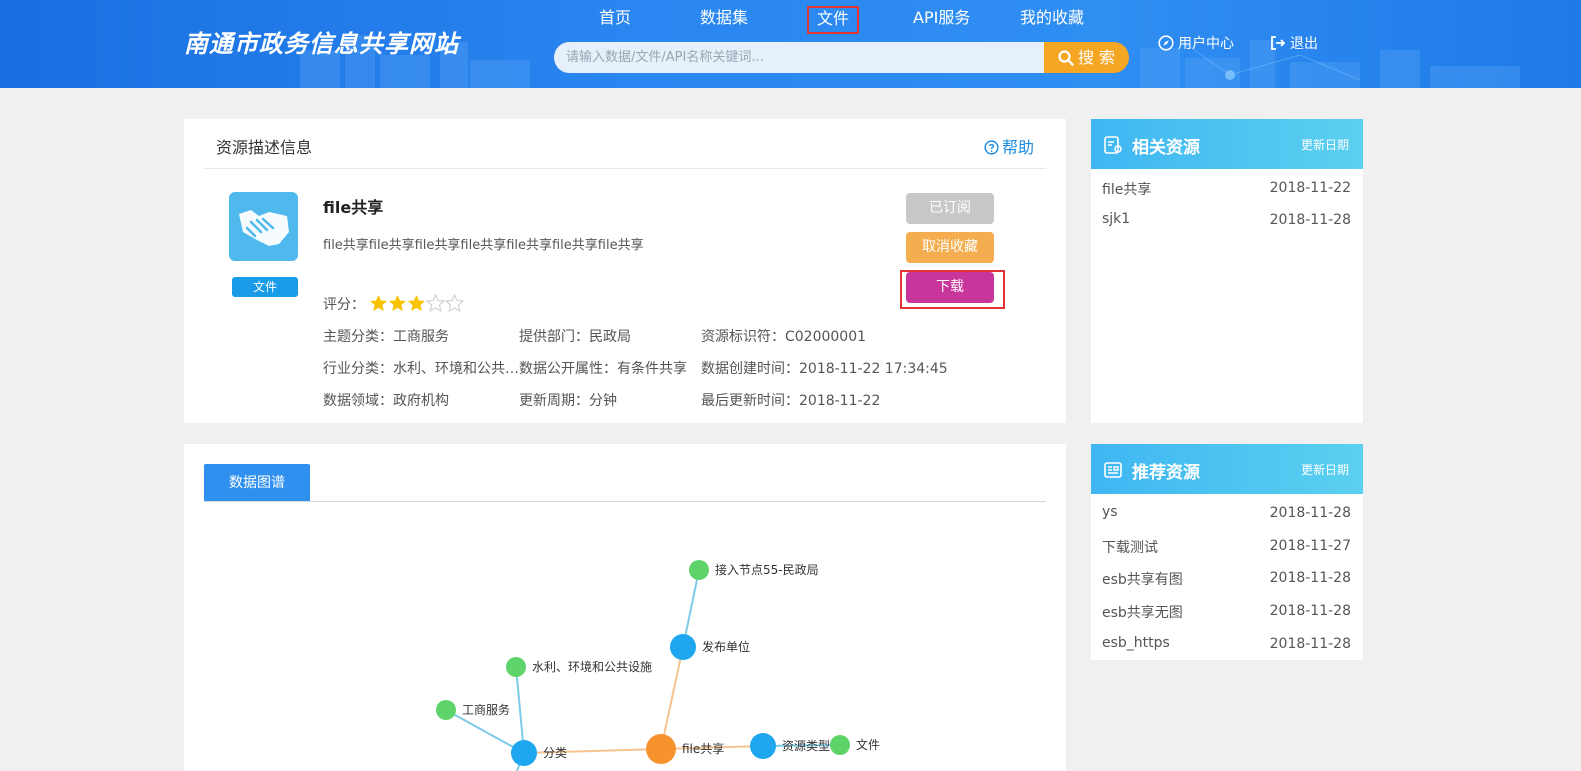 The image size is (1581, 771). Describe the element at coordinates (1113, 145) in the screenshot. I see `document-icon` at that location.